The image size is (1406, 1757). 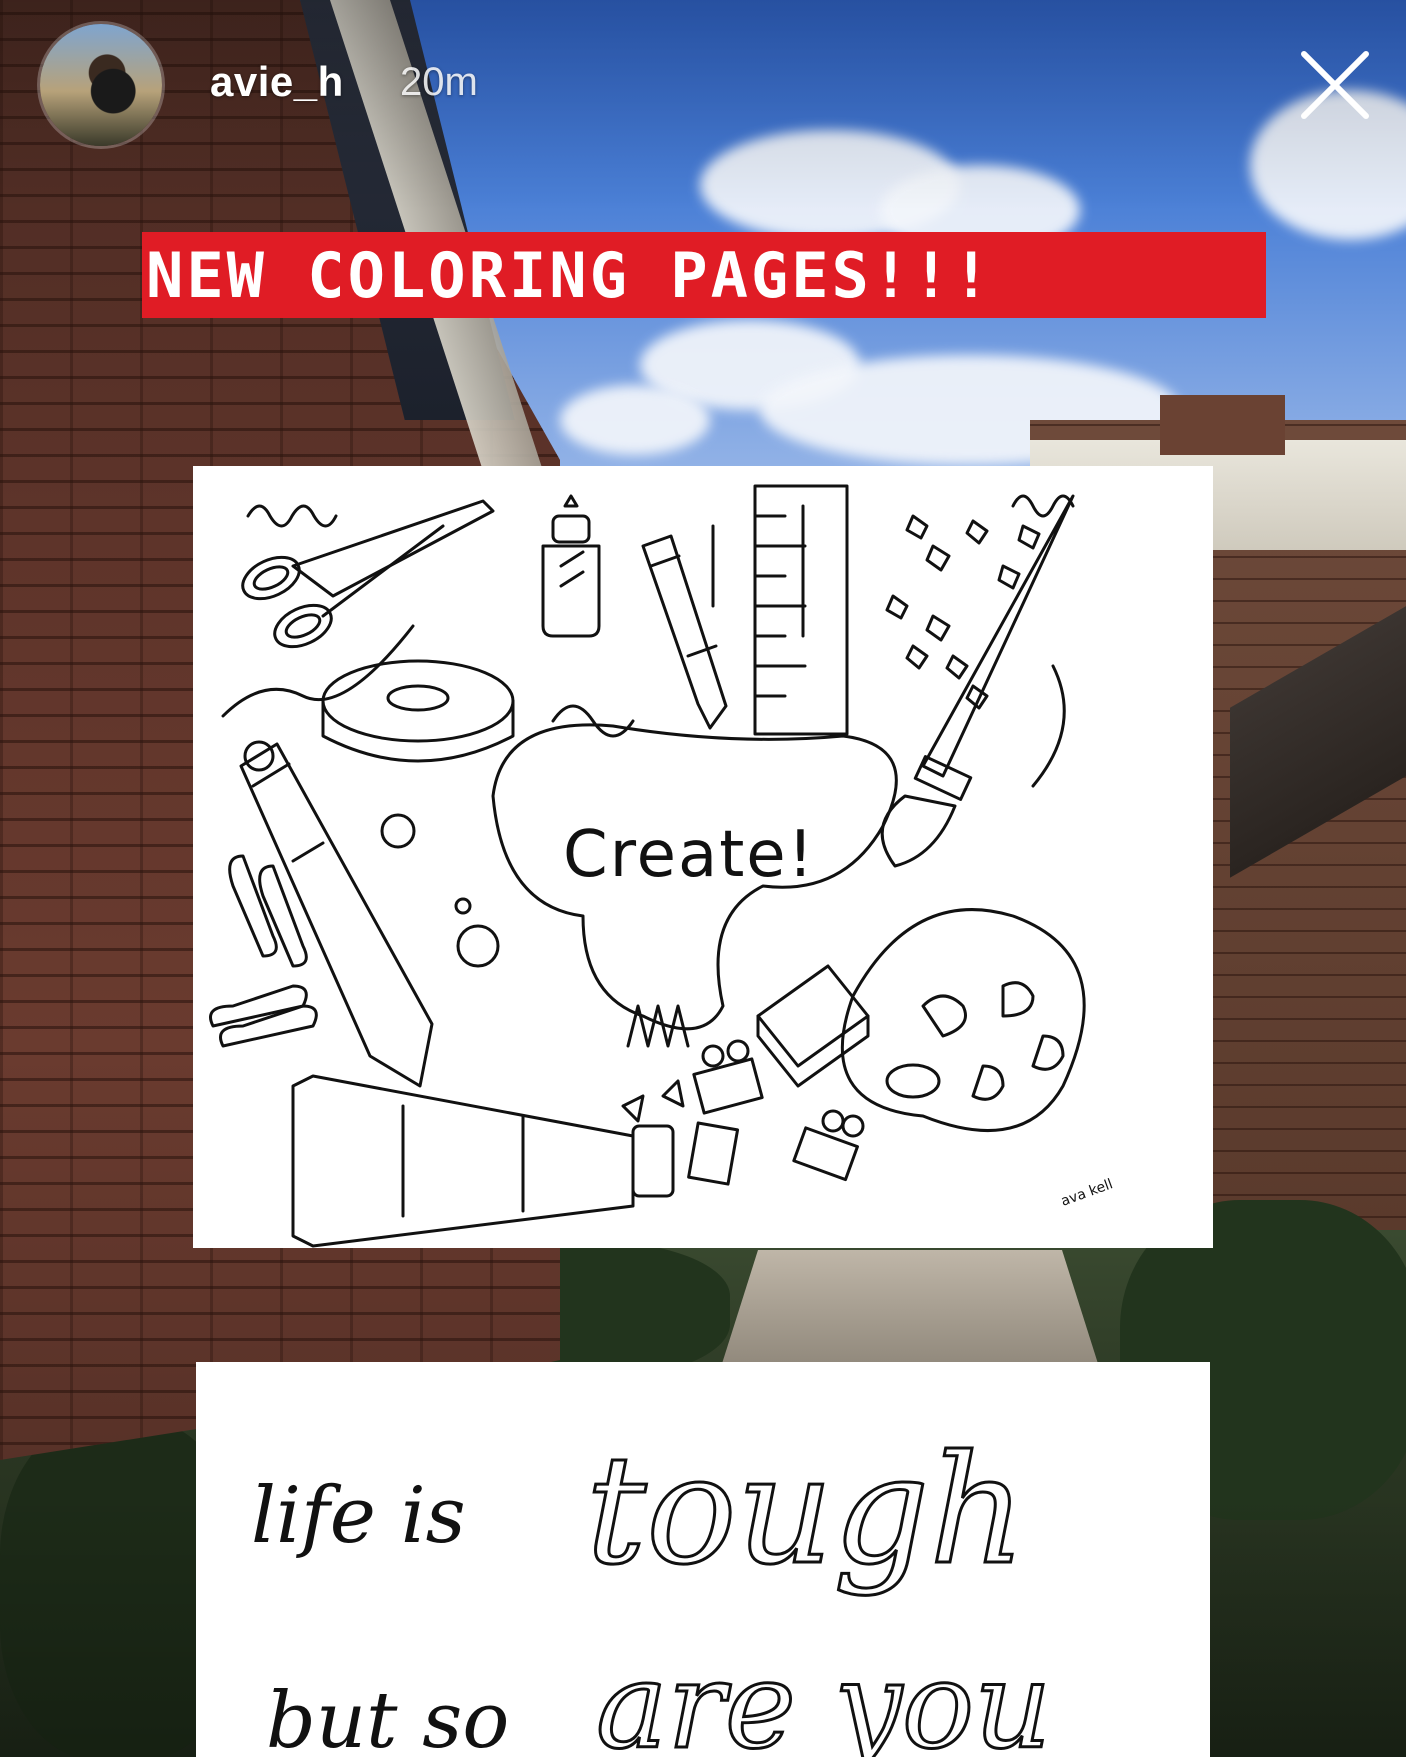 I want to click on paintbrush-doodle, so click(x=977, y=681).